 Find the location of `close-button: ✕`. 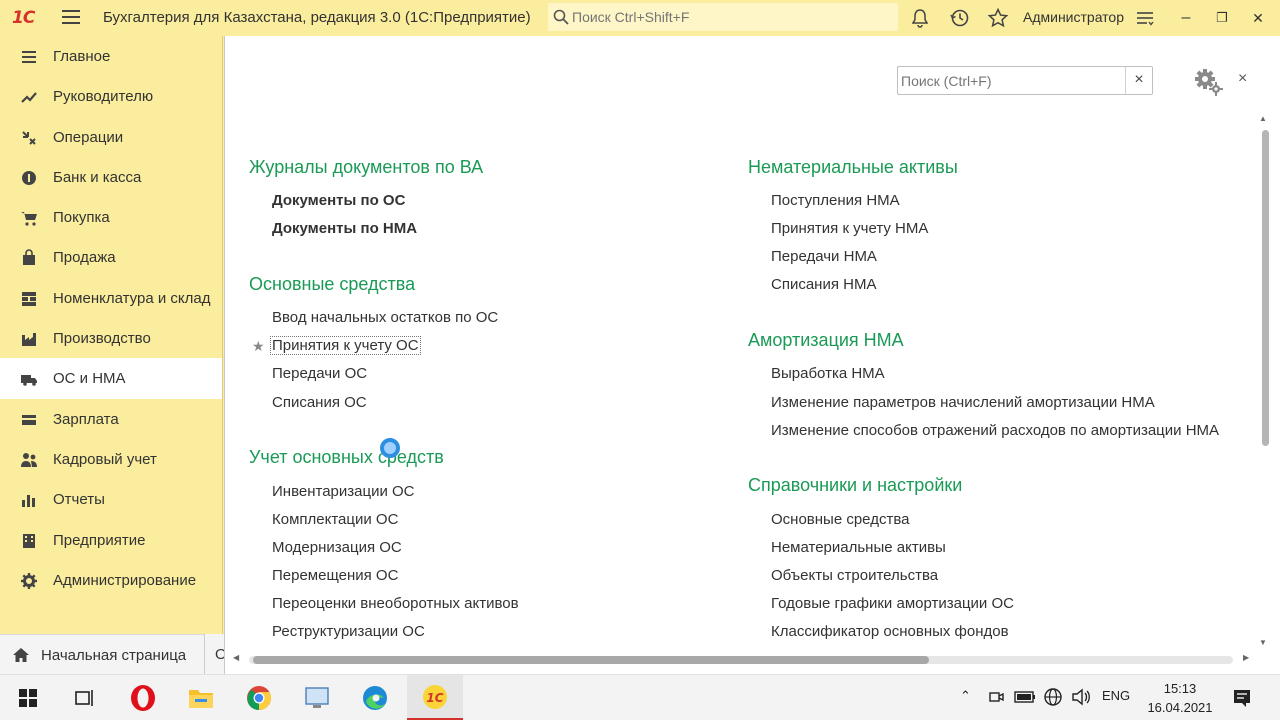

close-button: ✕ is located at coordinates (1258, 18).